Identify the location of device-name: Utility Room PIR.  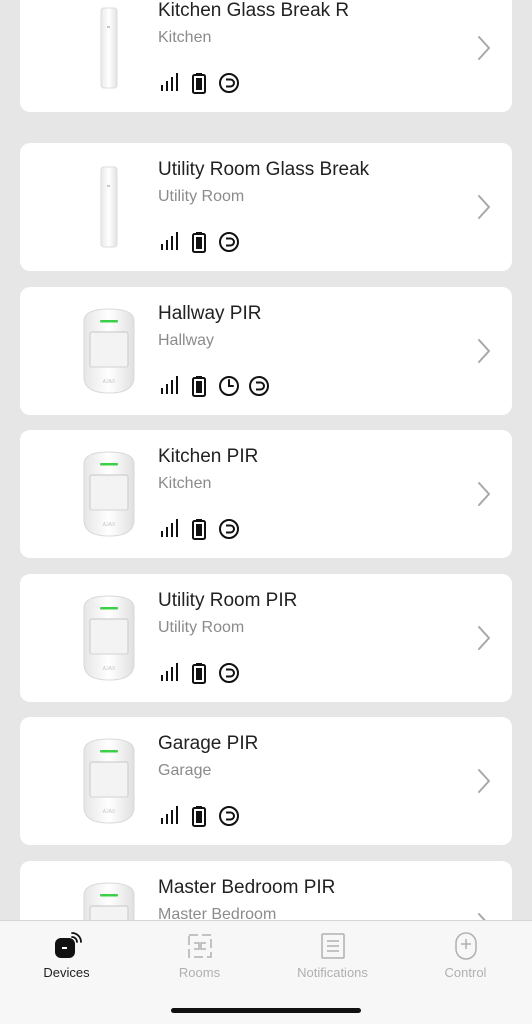
(228, 600).